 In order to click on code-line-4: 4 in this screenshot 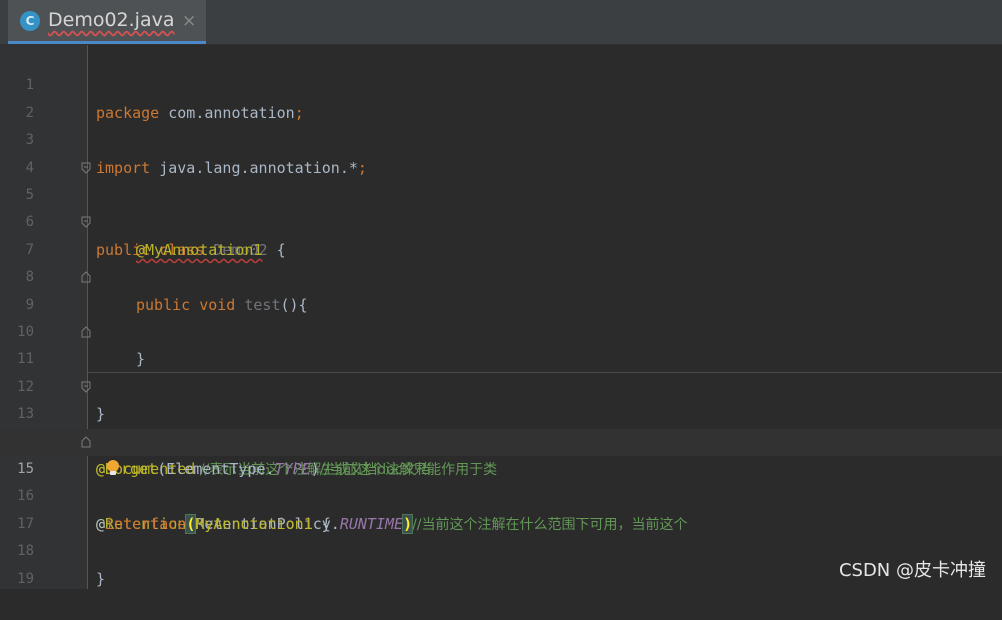, I will do `click(501, 151)`.